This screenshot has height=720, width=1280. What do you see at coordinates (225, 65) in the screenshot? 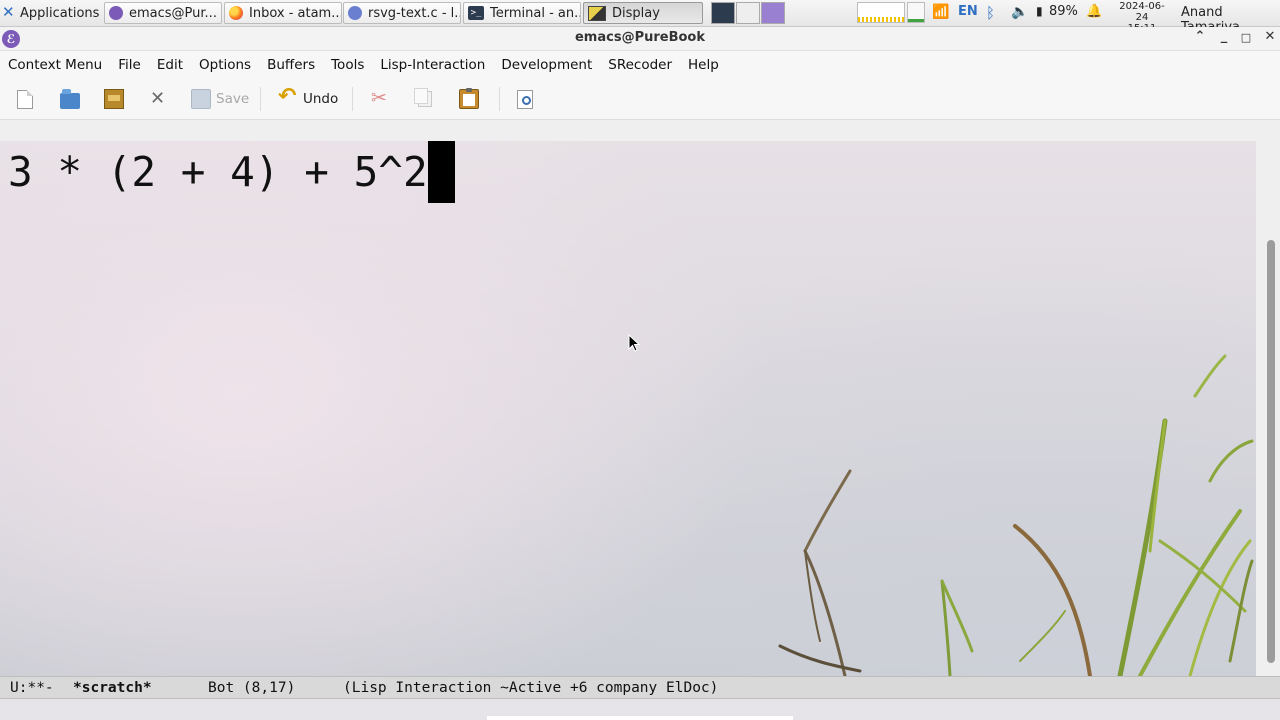
I see `menu-options: Options` at bounding box center [225, 65].